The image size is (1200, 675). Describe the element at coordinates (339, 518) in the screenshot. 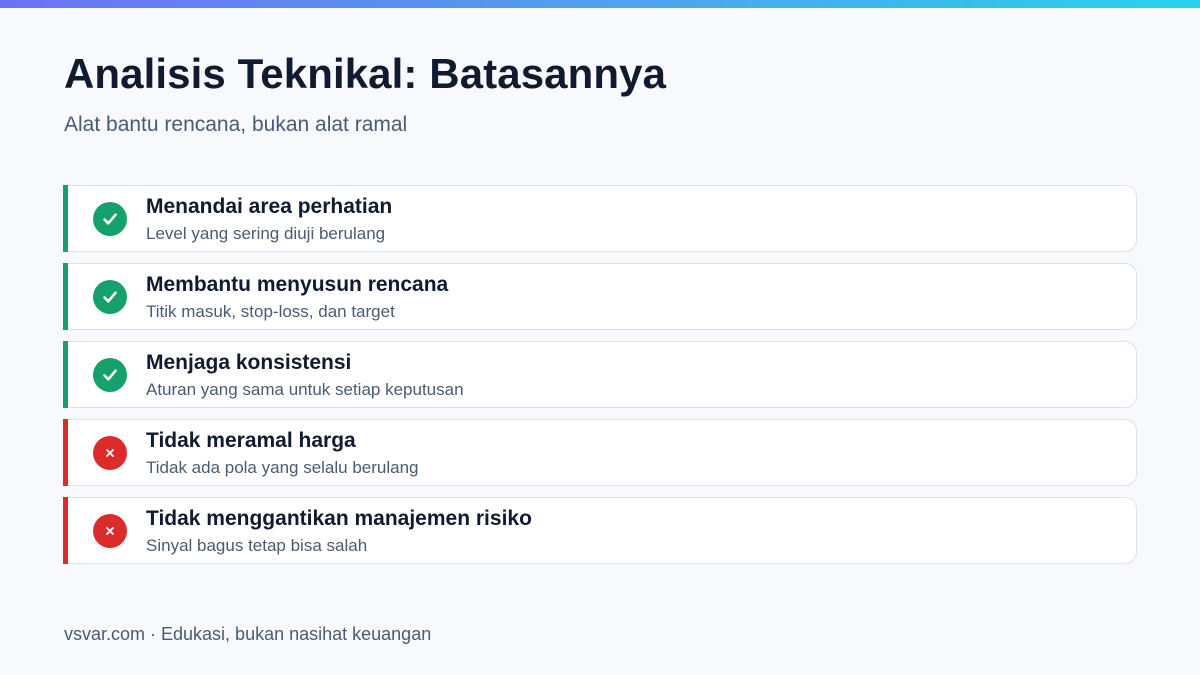

I see `item-title: Tidak menggantikan manajemen risiko` at that location.